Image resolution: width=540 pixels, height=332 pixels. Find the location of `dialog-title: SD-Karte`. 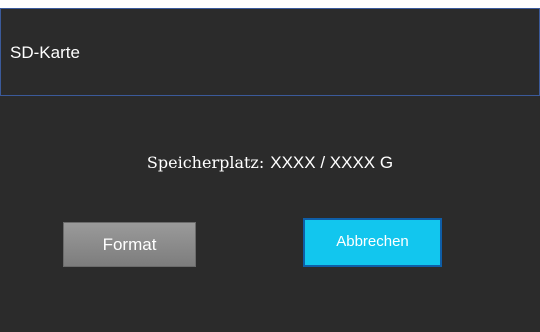

dialog-title: SD-Karte is located at coordinates (45, 52).